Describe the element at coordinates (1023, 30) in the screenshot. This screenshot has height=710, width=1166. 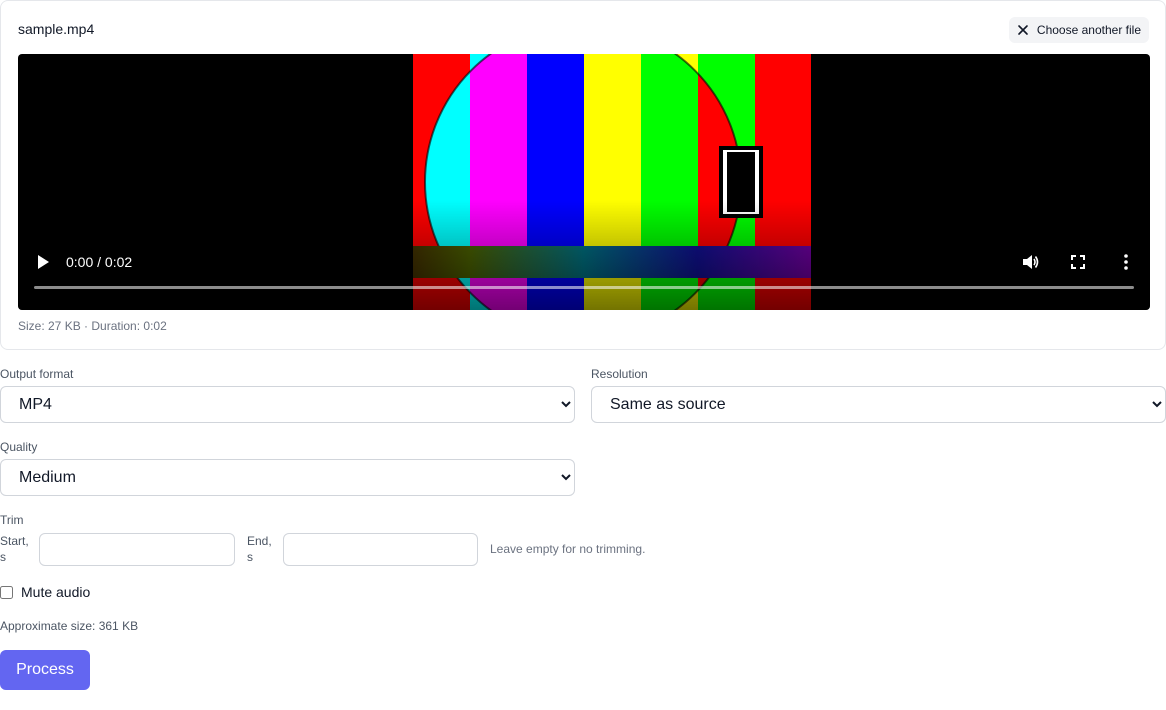
I see `close-icon` at that location.